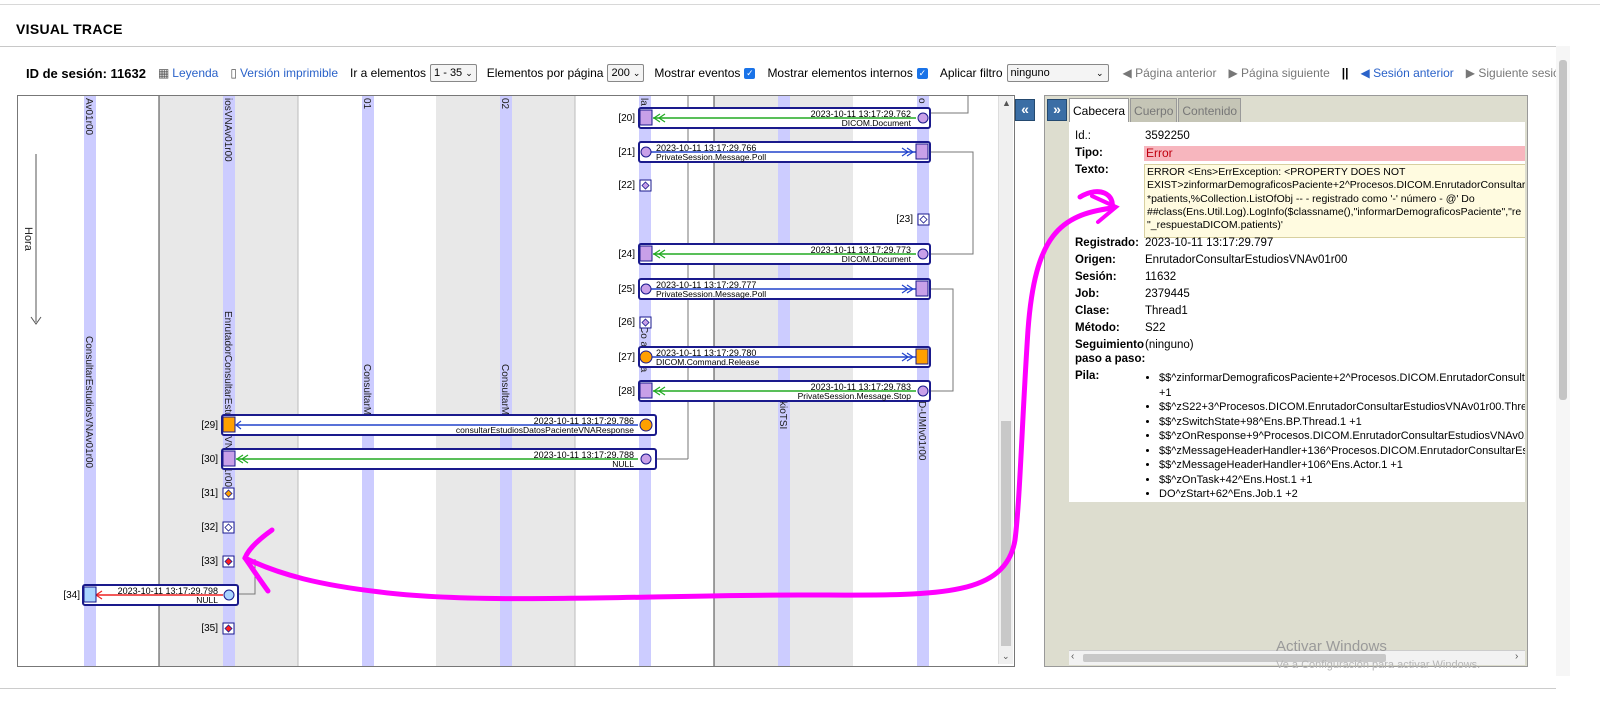  Describe the element at coordinates (941, 340) in the screenshot. I see `connector-line` at that location.